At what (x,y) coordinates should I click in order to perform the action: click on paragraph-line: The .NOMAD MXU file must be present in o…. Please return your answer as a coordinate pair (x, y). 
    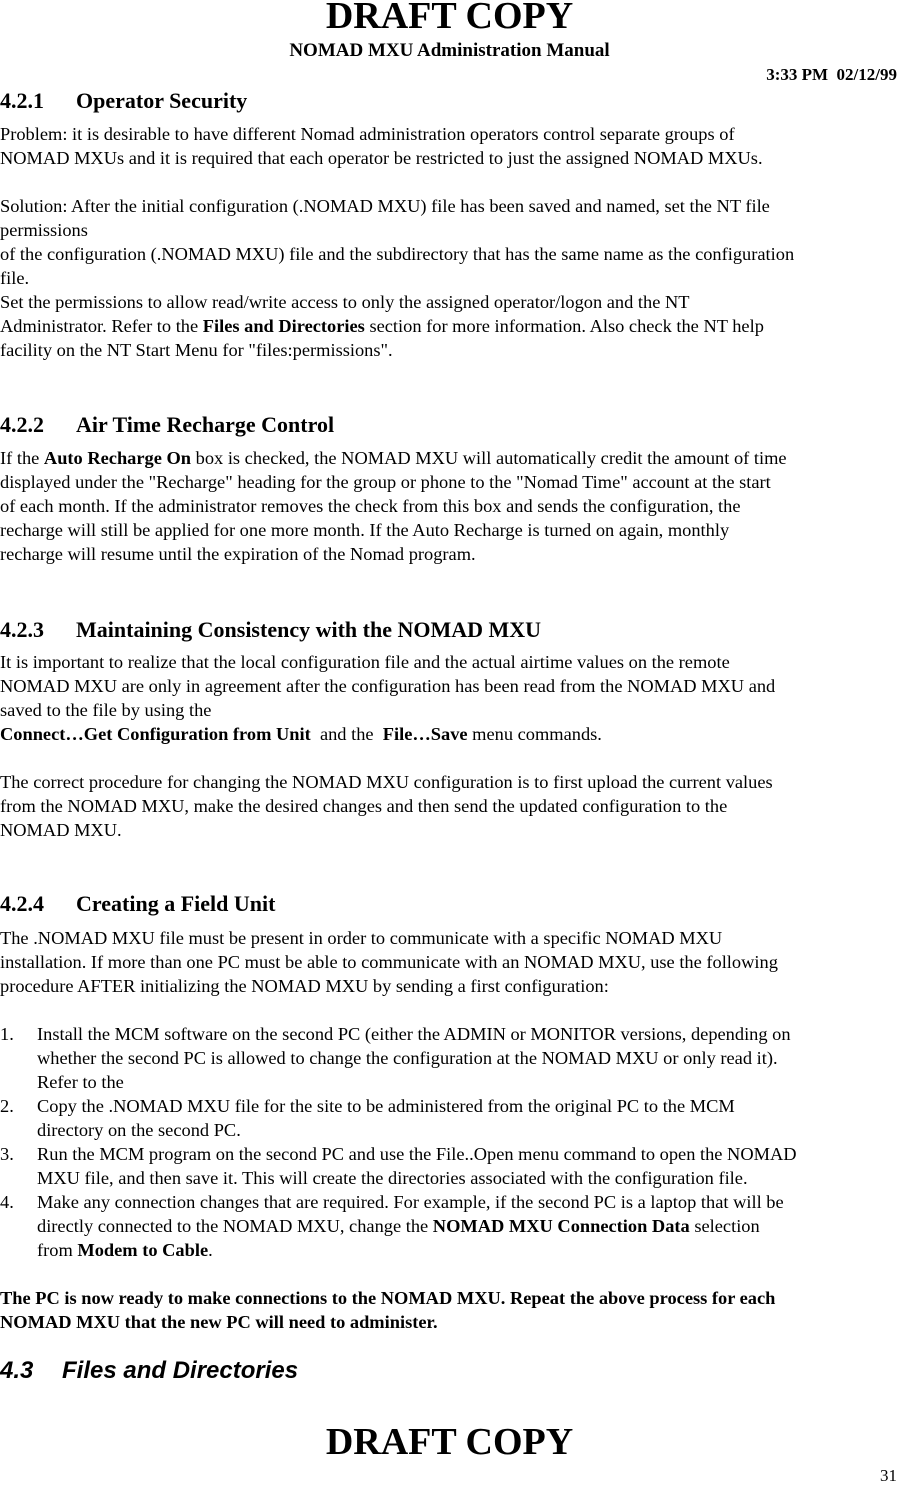
    Looking at the image, I should click on (361, 938).